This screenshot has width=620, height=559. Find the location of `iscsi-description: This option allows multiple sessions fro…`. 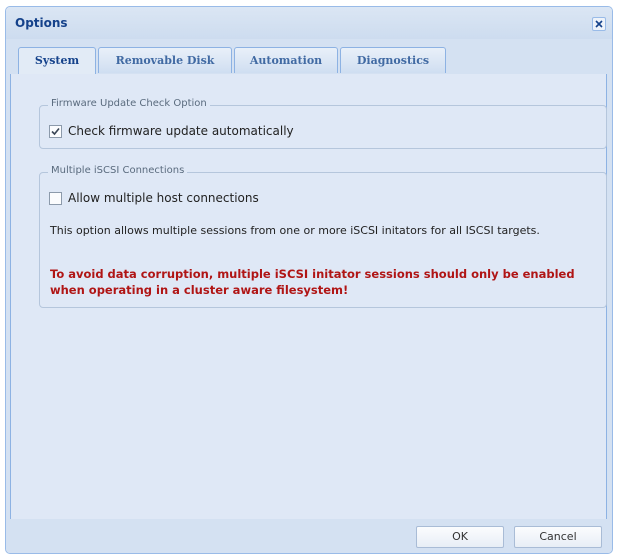

iscsi-description: This option allows multiple sessions fro… is located at coordinates (295, 230).